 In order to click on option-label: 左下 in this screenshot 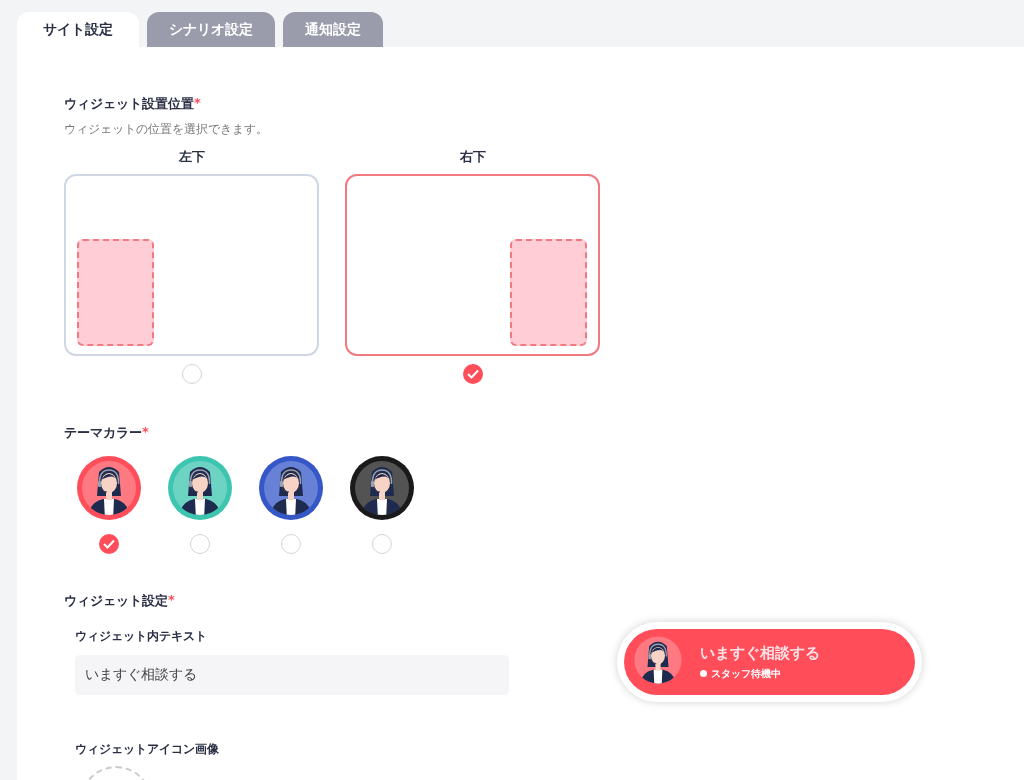, I will do `click(191, 157)`.